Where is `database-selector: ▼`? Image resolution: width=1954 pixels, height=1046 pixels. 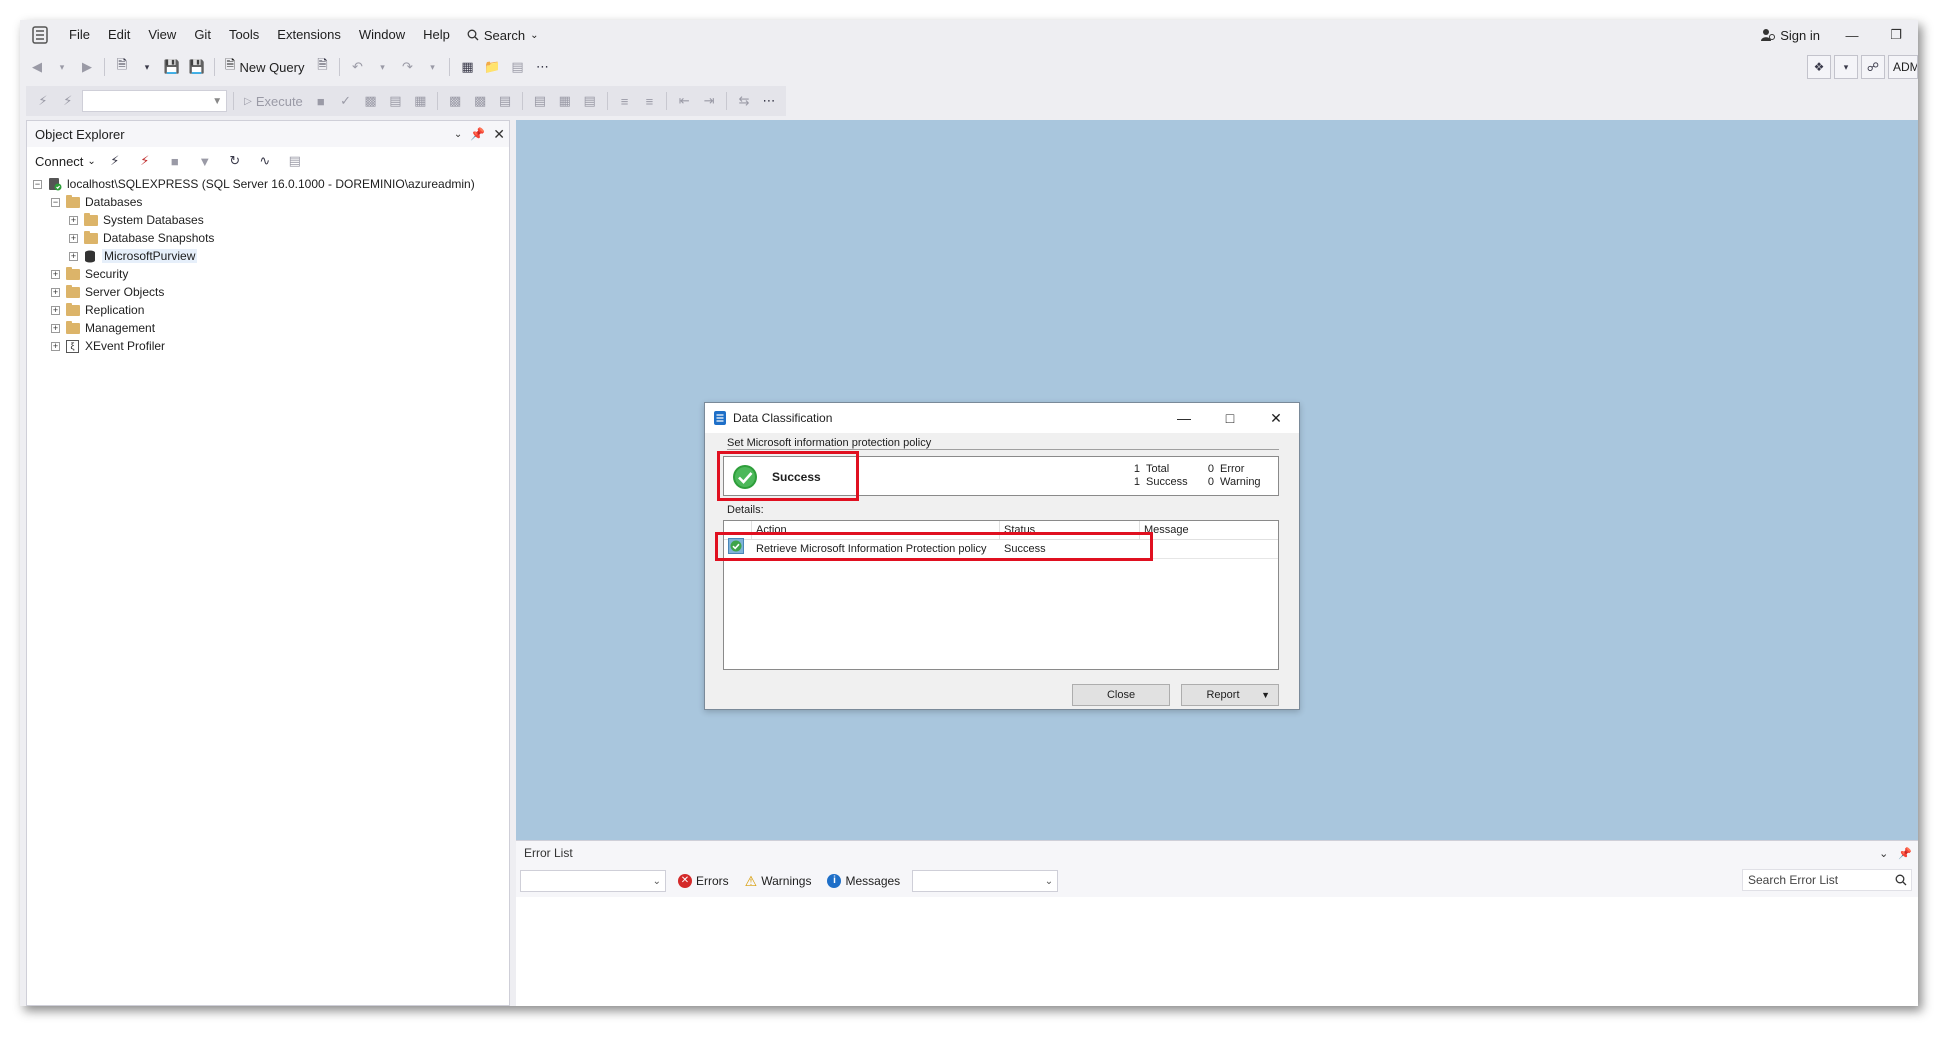 database-selector: ▼ is located at coordinates (154, 101).